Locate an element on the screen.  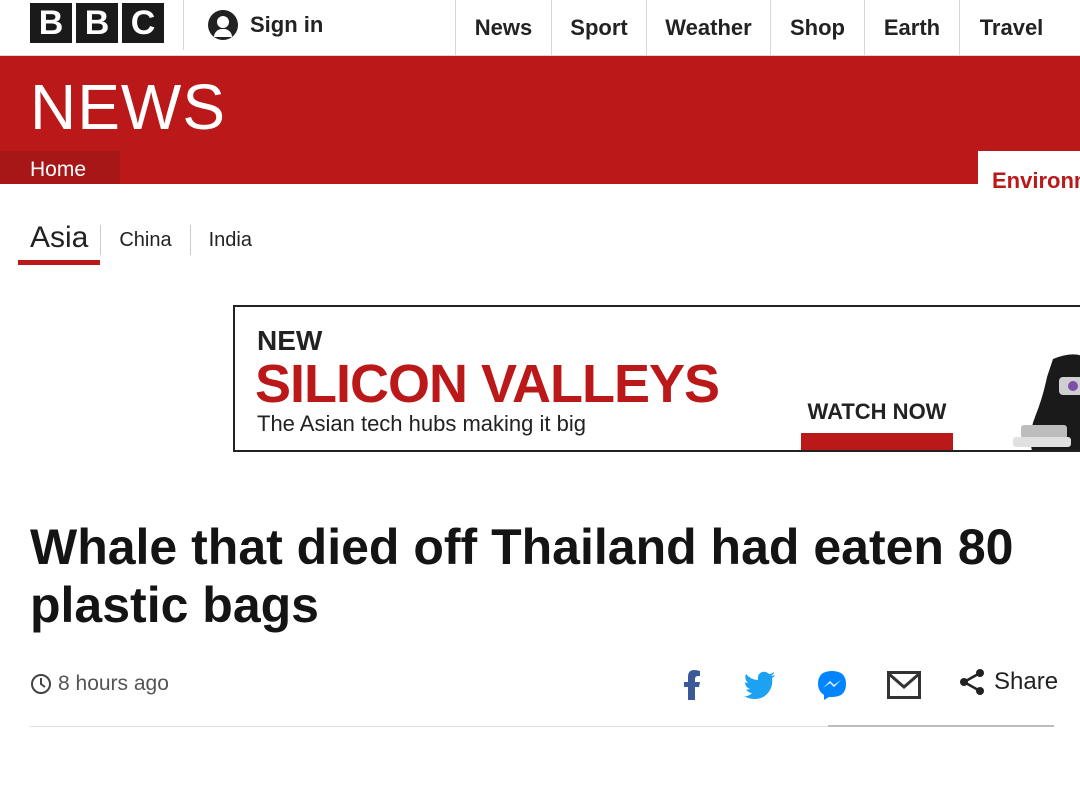
subnav-home-label: Home is located at coordinates (58, 169).